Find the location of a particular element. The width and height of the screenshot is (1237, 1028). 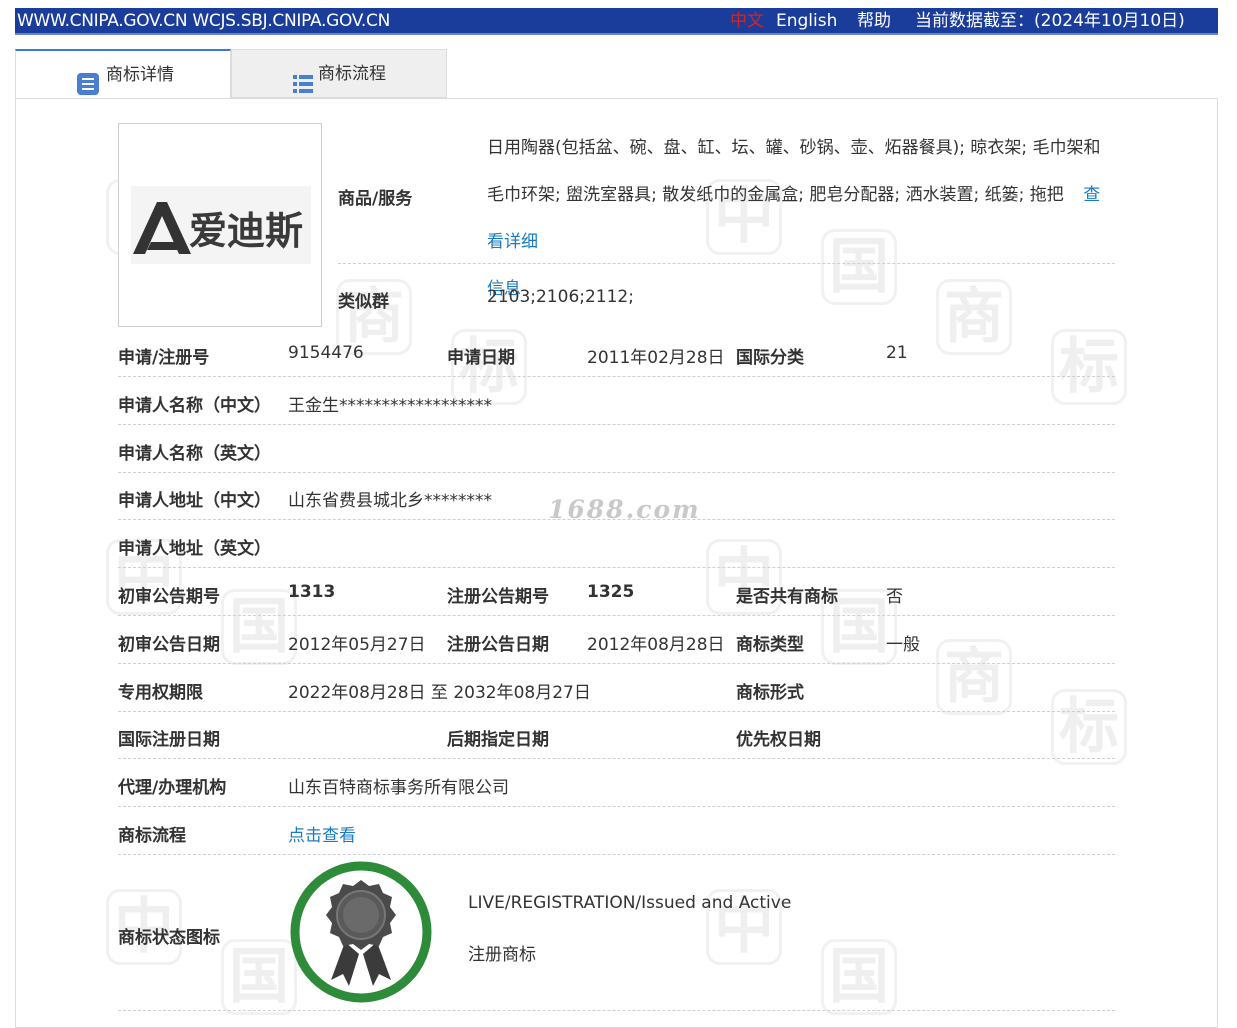

status-icon-label: 商标状态图标 is located at coordinates (169, 938).